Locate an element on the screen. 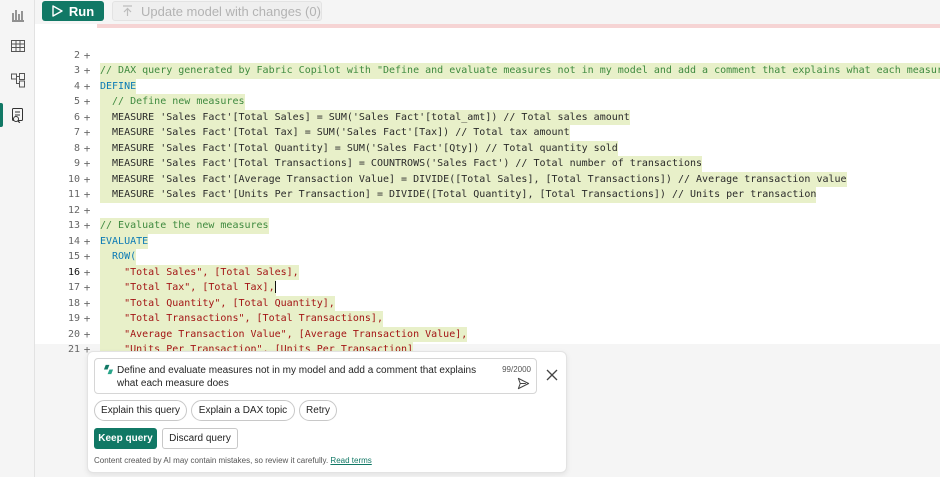 The height and width of the screenshot is (477, 940). code-line: 16 + "Total Tax", [Total Tax], is located at coordinates (487, 272).